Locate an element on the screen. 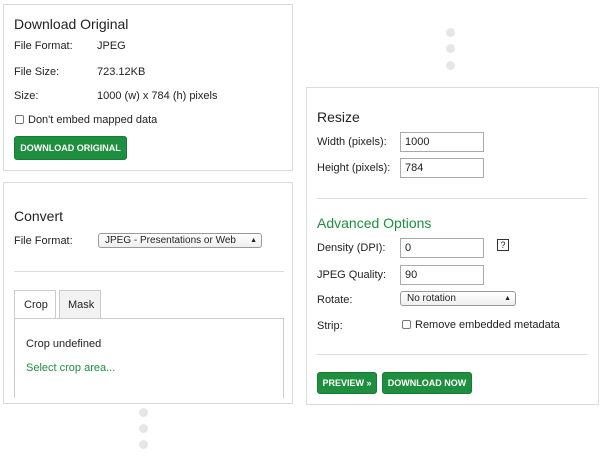 This screenshot has height=458, width=600. size-label: Size: is located at coordinates (26, 96).